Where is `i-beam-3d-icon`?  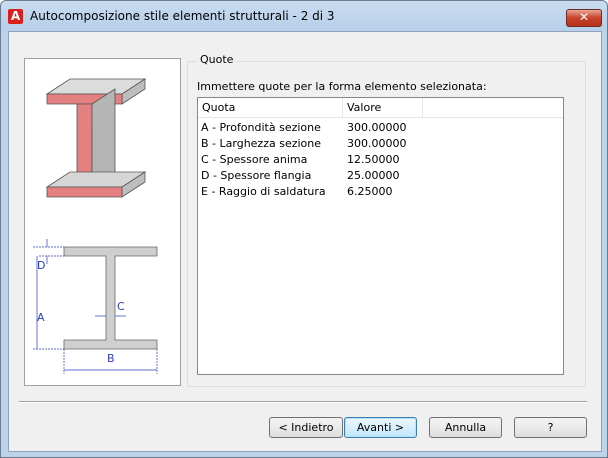
i-beam-3d-icon is located at coordinates (96, 138).